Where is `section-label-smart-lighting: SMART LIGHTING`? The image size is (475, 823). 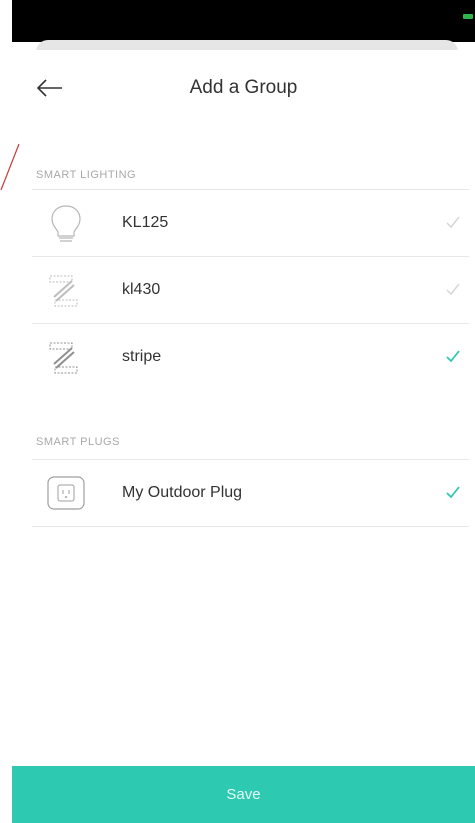 section-label-smart-lighting: SMART LIGHTING is located at coordinates (86, 175).